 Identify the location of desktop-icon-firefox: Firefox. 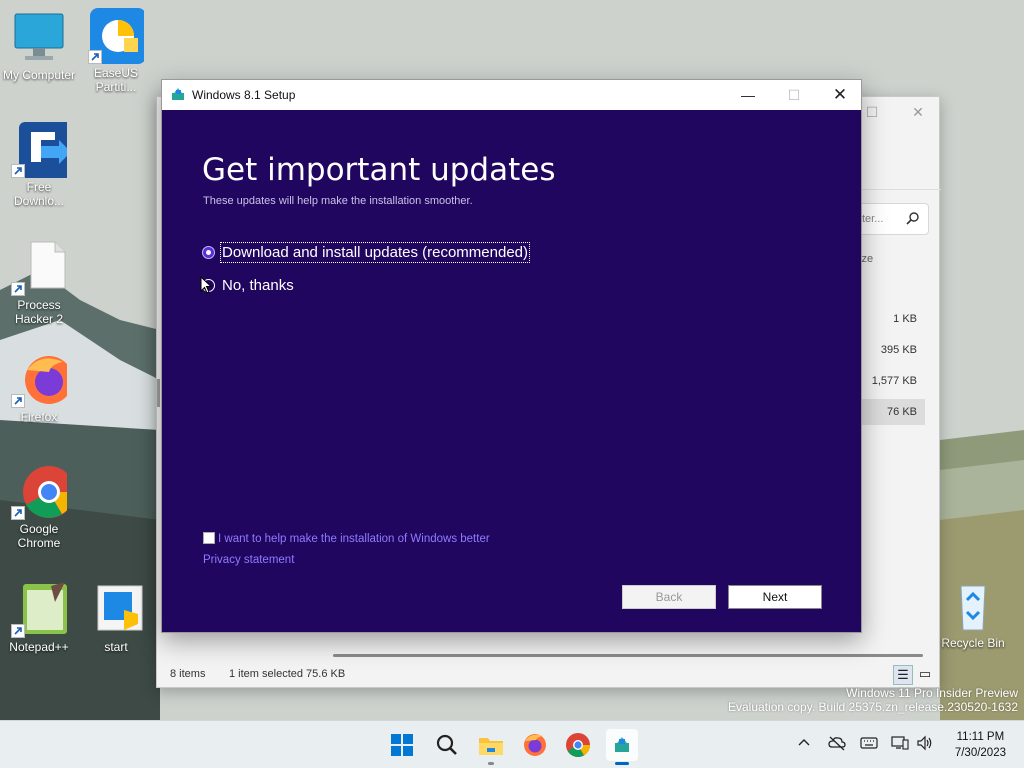
(39, 388).